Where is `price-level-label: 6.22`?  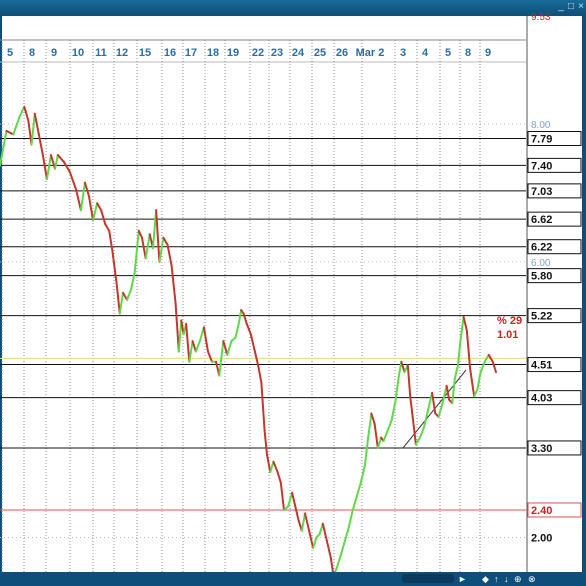
price-level-label: 6.22 is located at coordinates (541, 248).